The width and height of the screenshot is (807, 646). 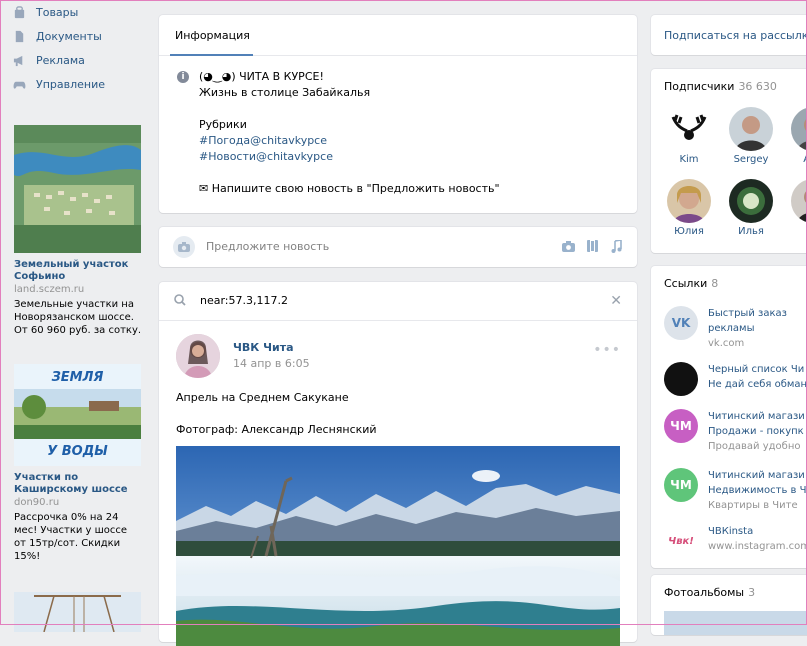 I want to click on nav-item-goods: Товары, so click(x=45, y=12).